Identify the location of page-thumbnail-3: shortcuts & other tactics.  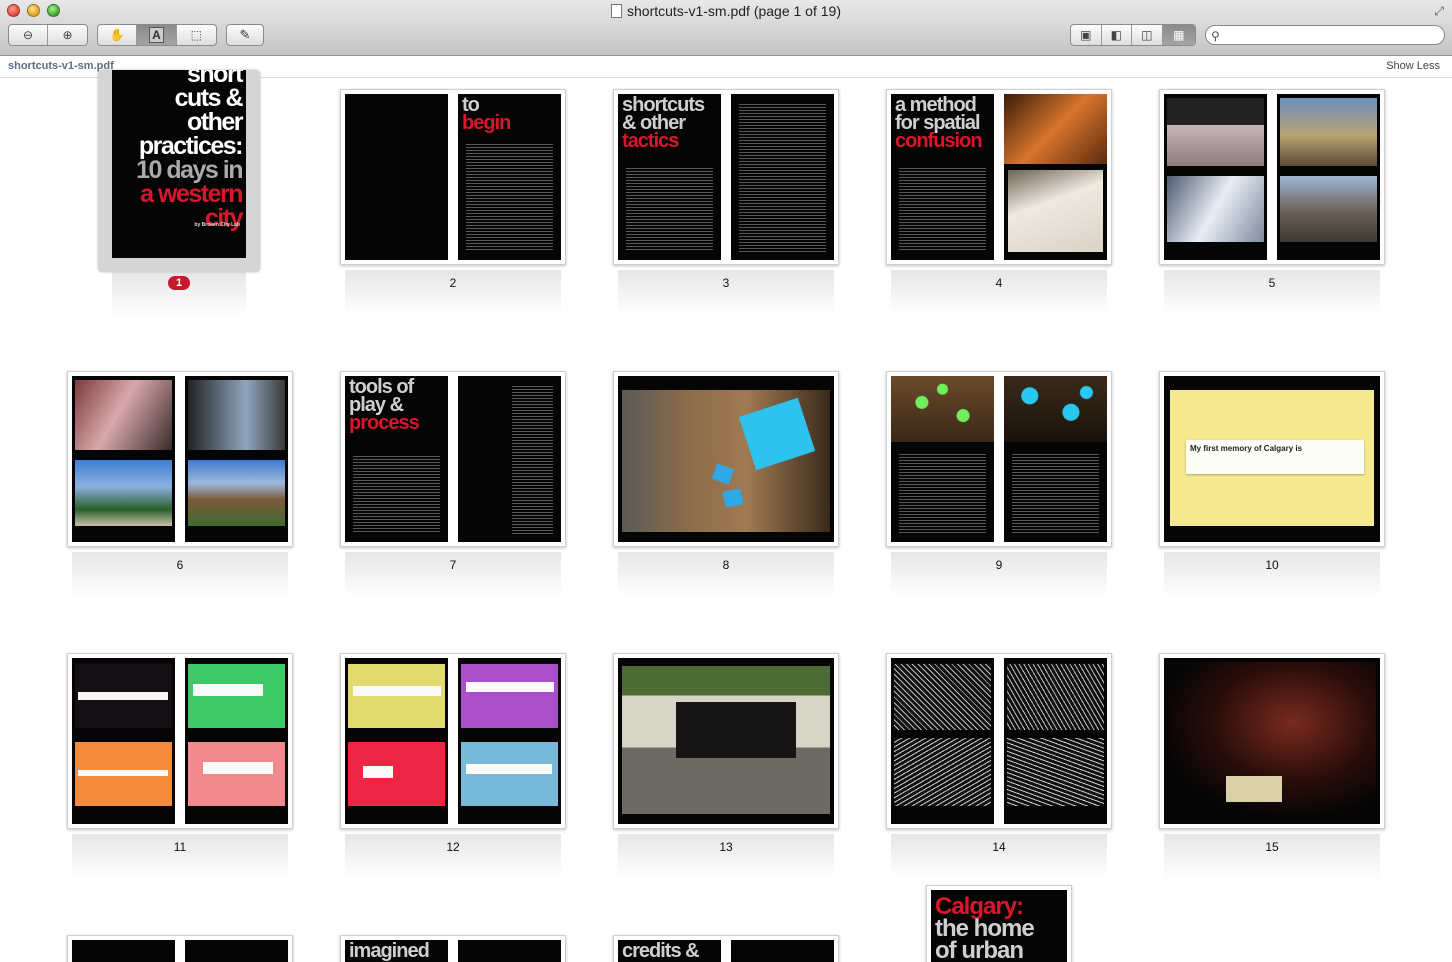
(726, 177).